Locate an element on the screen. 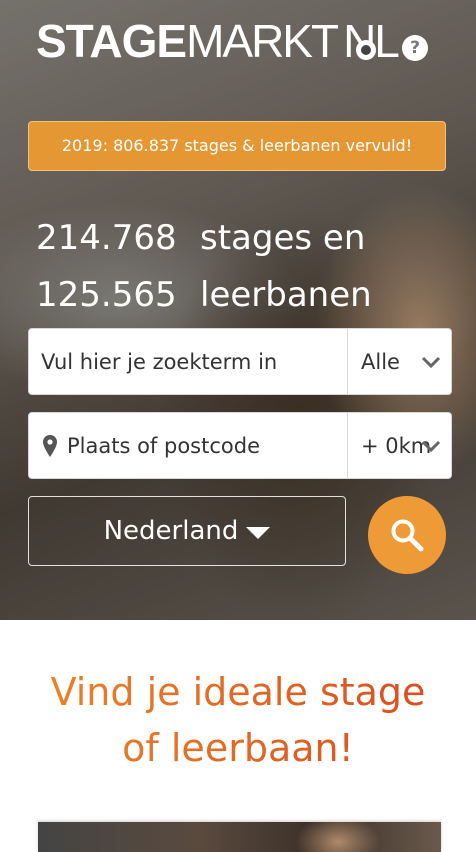 This screenshot has height=852, width=476. keyword-search-field: Alle is located at coordinates (240, 361).